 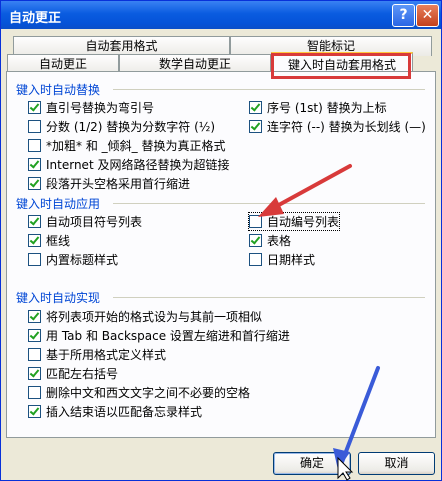 I want to click on checkbox-hyphens: 连字符 (--) 替换为长划线 (—), so click(x=337, y=126).